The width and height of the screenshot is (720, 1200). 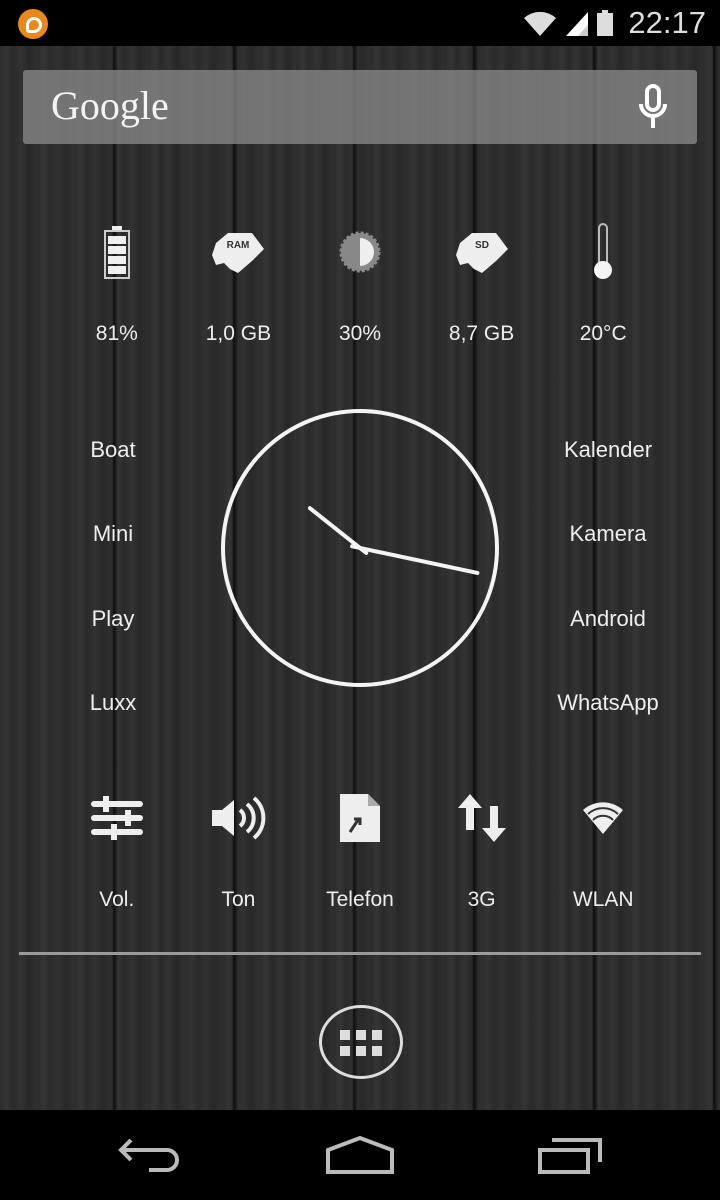 I want to click on brightness-widget: 30%, so click(x=360, y=283).